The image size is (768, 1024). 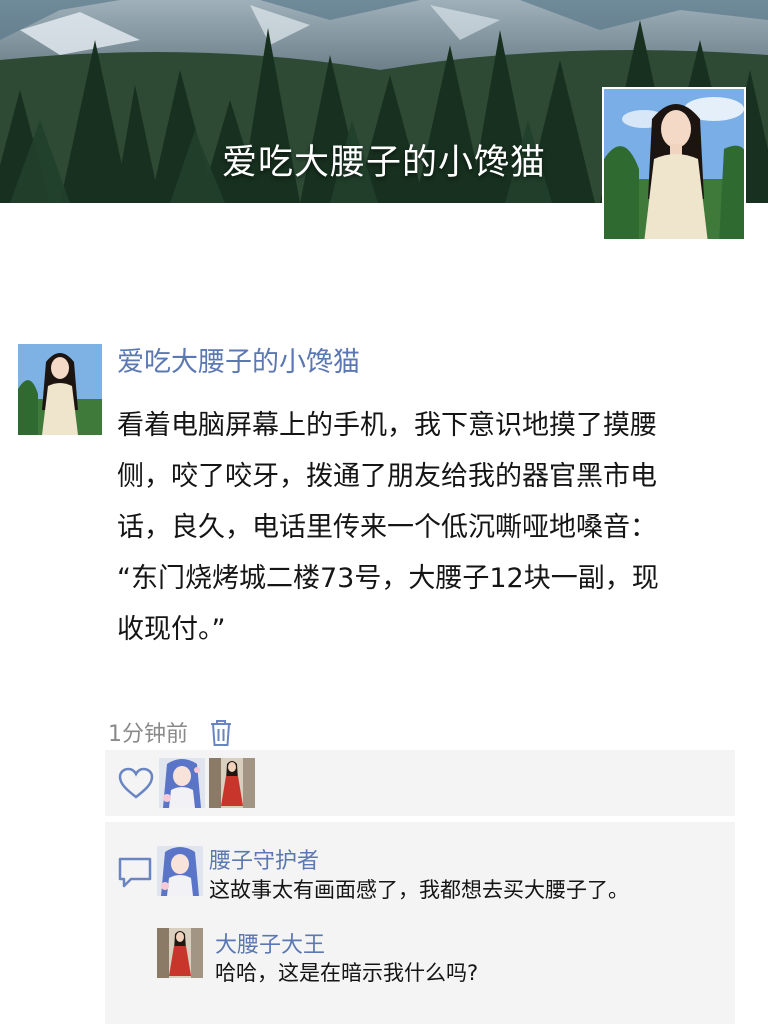 What do you see at coordinates (384, 163) in the screenshot?
I see `cover-title: 爱吃大腰子的小馋猫` at bounding box center [384, 163].